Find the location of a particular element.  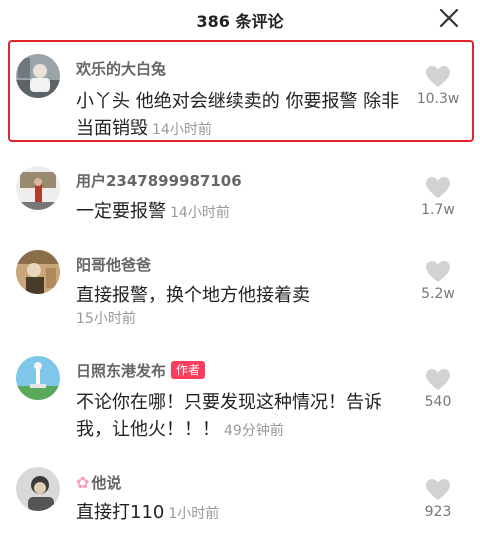

comment-count-title: 386 条评论 is located at coordinates (240, 21).